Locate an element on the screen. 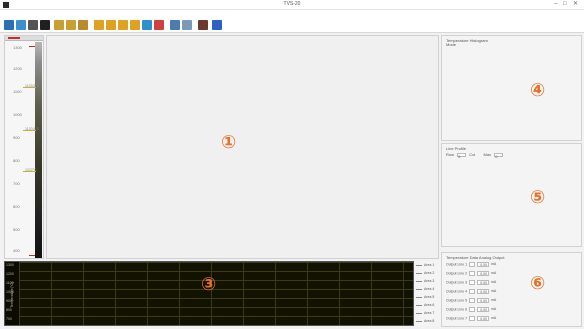  scale-tick: 400 is located at coordinates (16, 250).